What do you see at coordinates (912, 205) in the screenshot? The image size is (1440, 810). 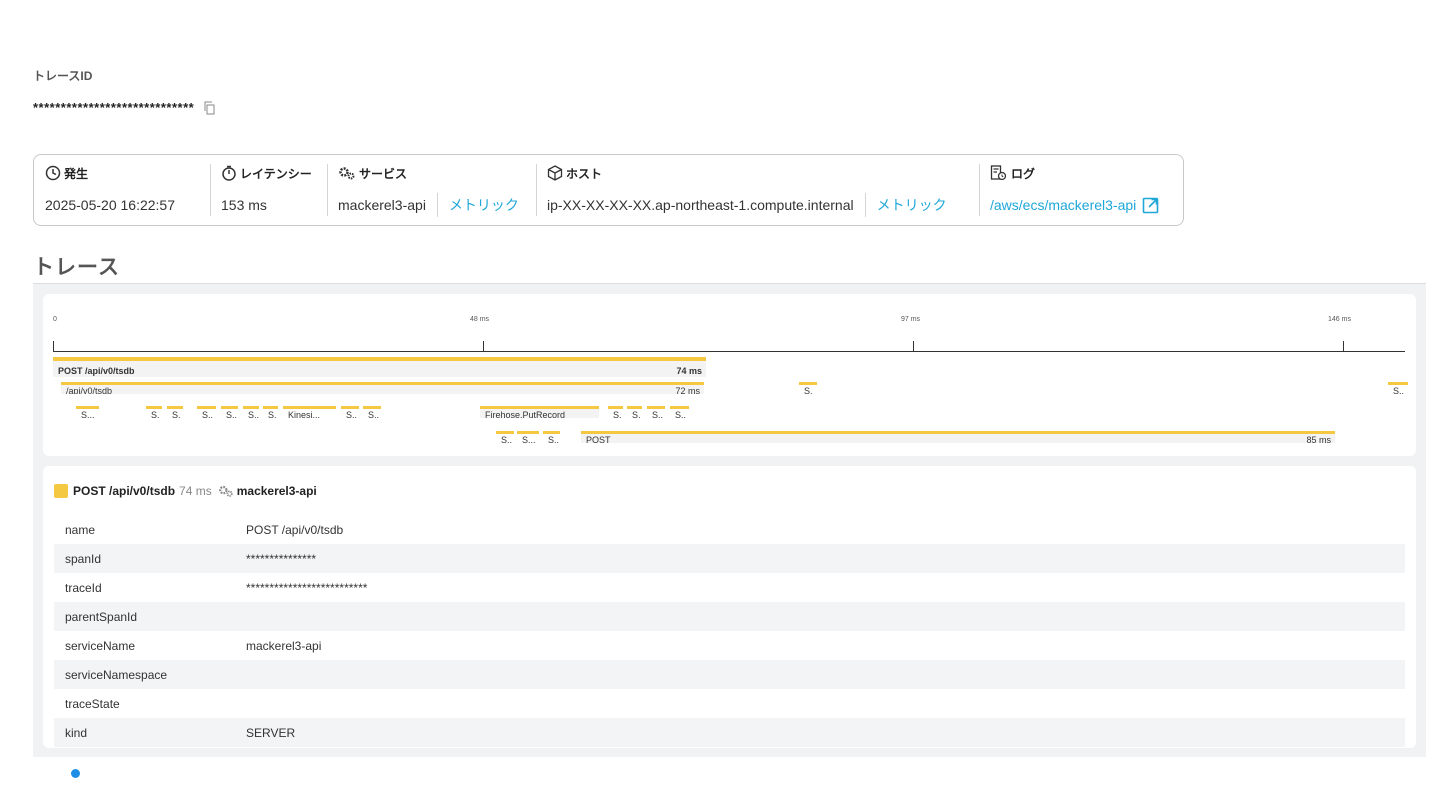 I see `host-metric-link: メトリック` at bounding box center [912, 205].